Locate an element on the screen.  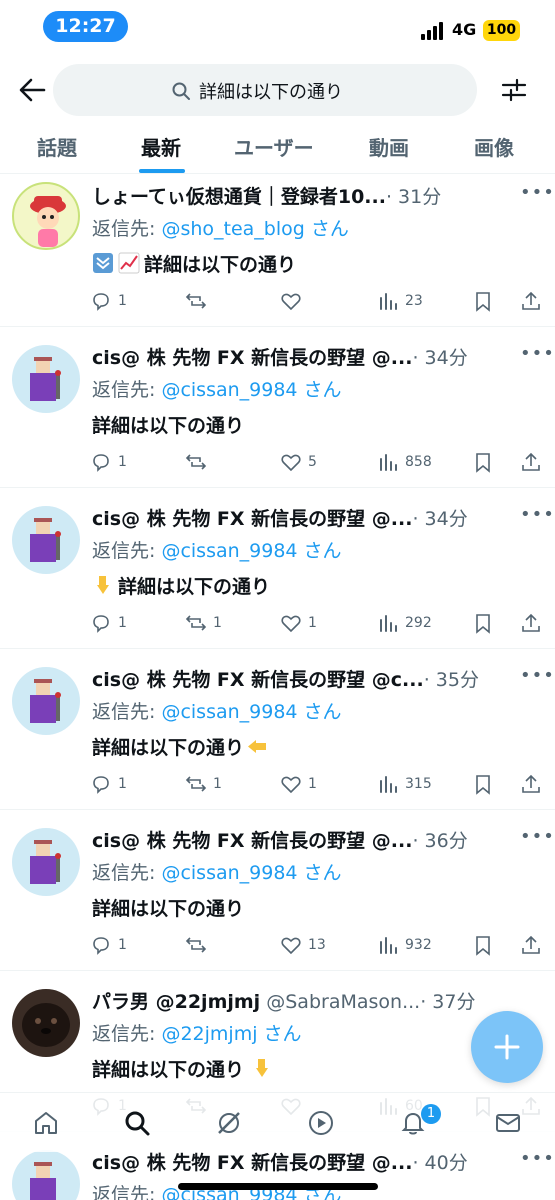
tab-videos: 動画 is located at coordinates (389, 146).